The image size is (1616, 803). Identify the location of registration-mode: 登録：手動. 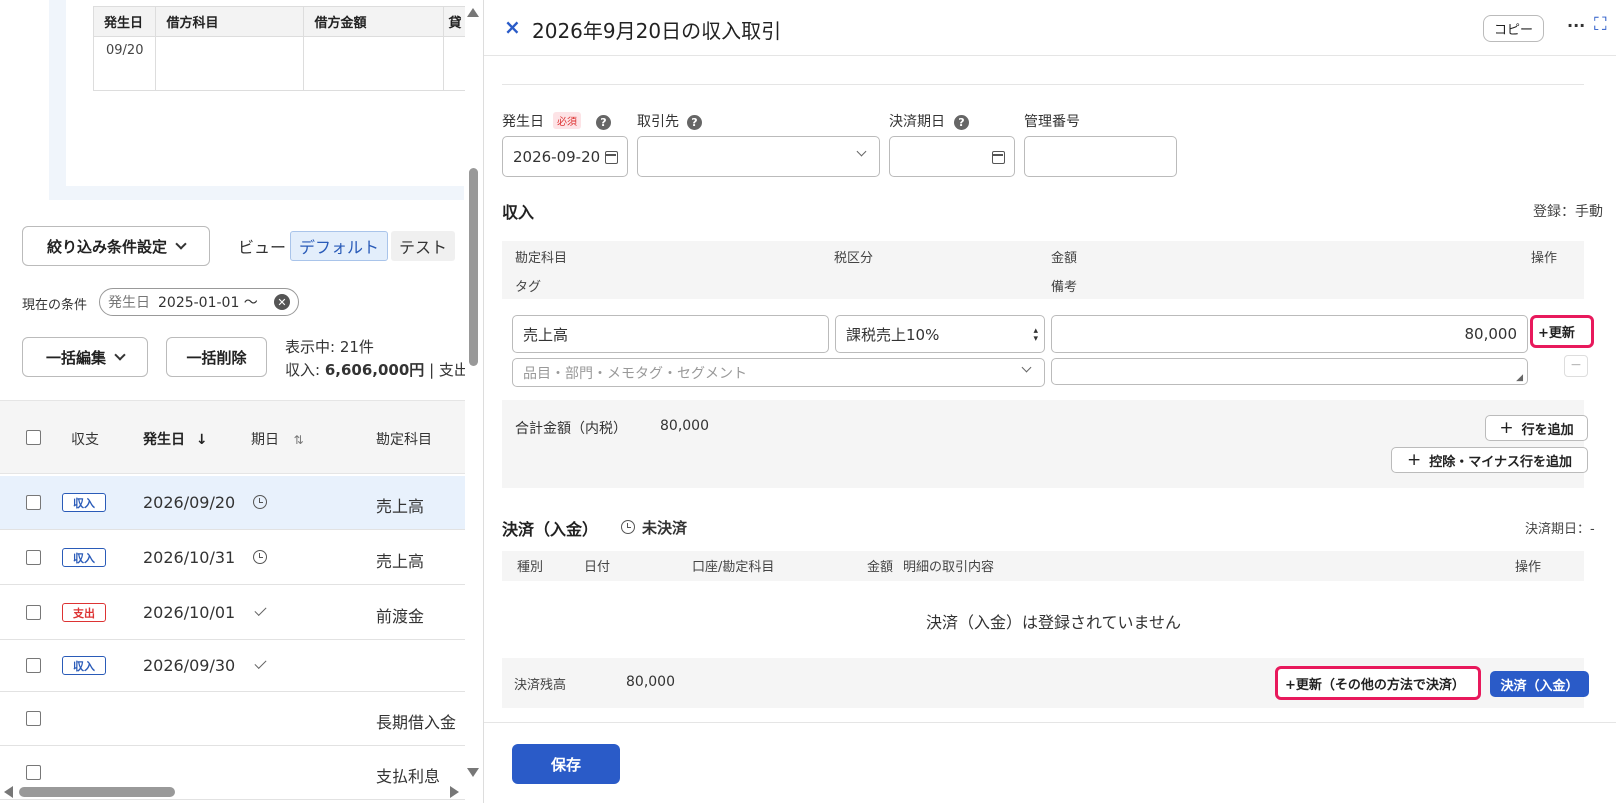
(1568, 212).